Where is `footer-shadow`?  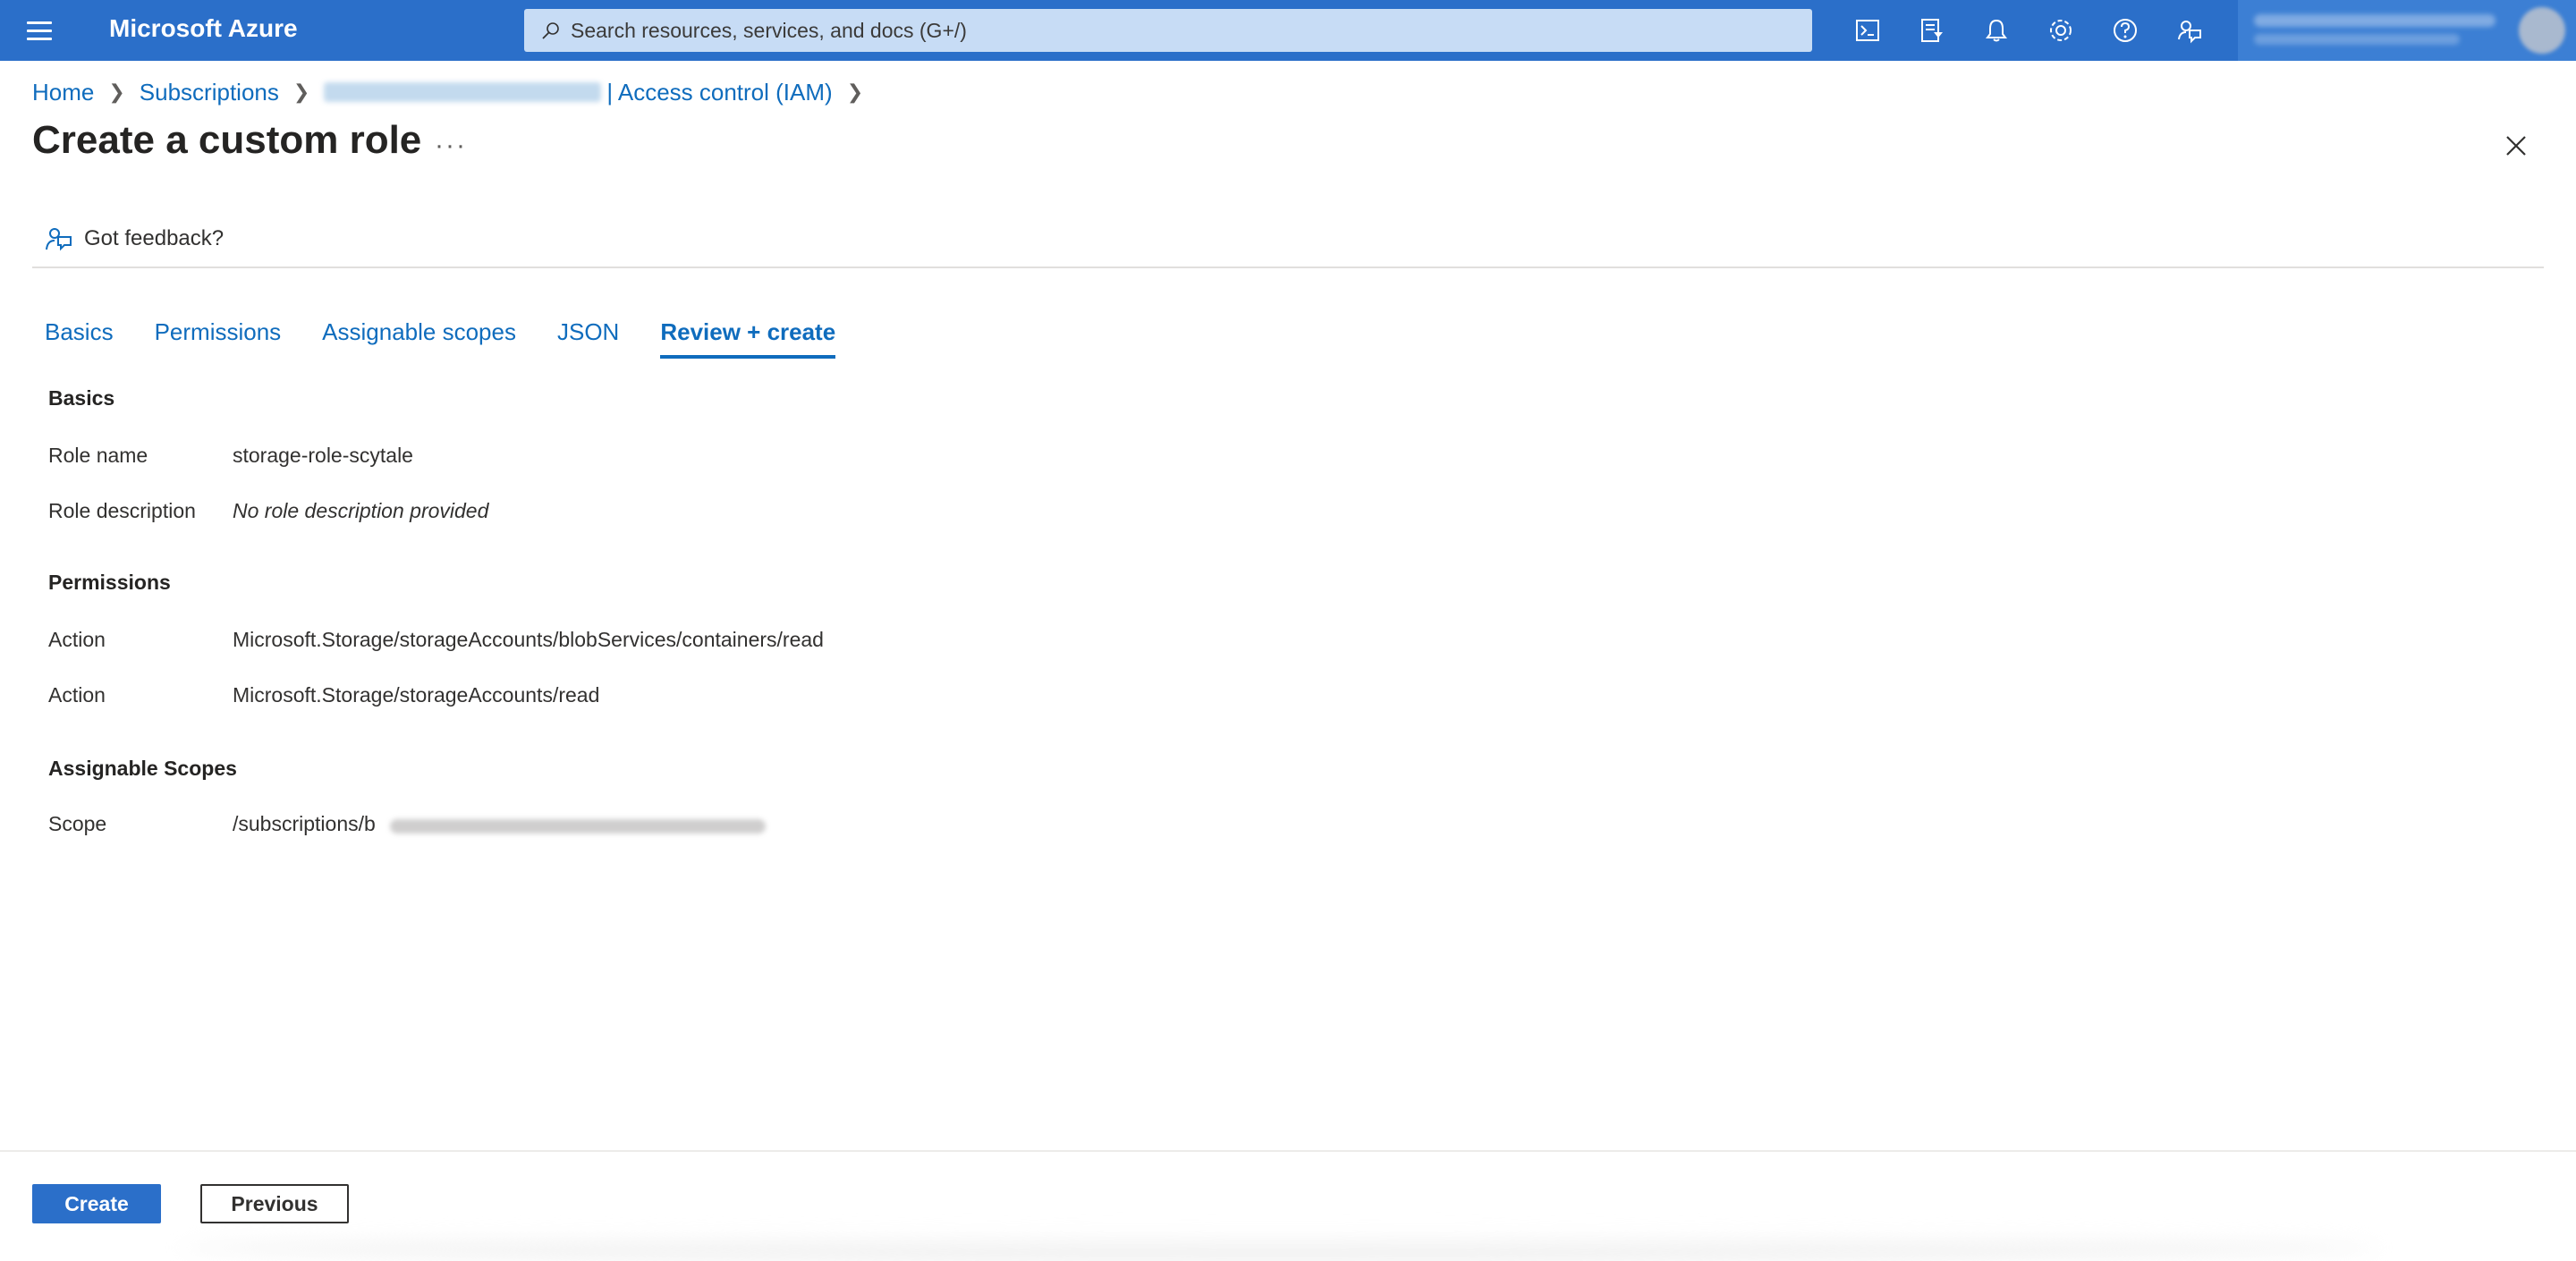
footer-shadow is located at coordinates (1279, 1248).